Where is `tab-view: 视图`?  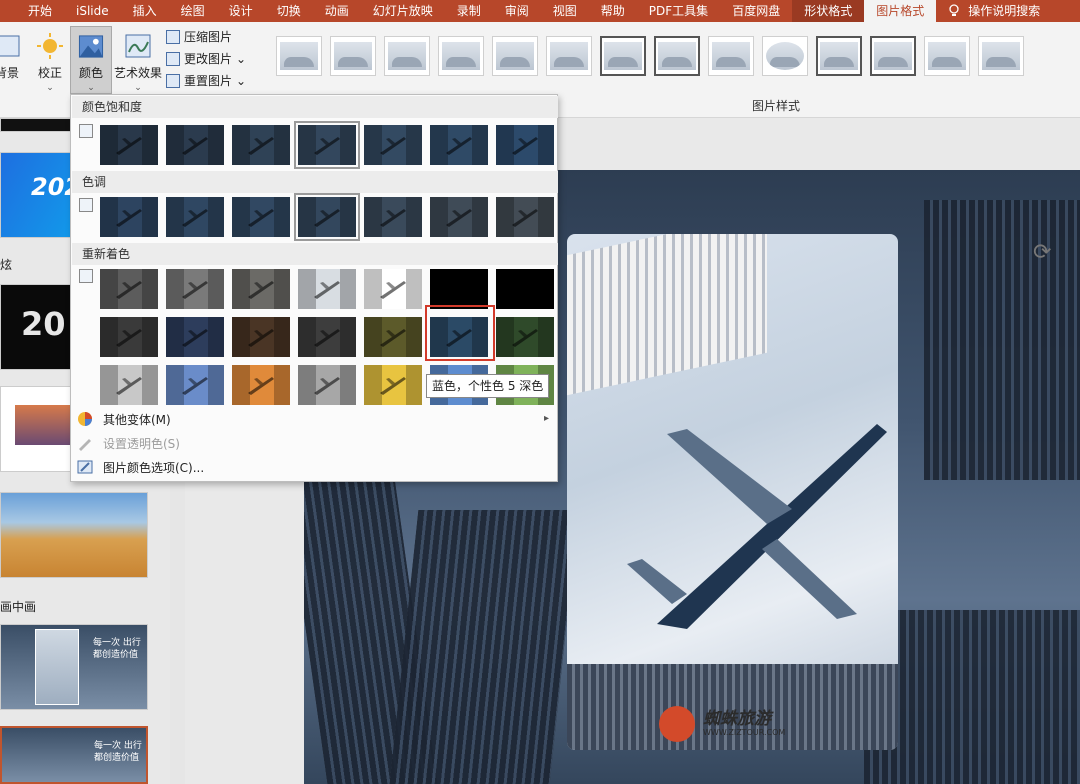 tab-view: 视图 is located at coordinates (565, 11).